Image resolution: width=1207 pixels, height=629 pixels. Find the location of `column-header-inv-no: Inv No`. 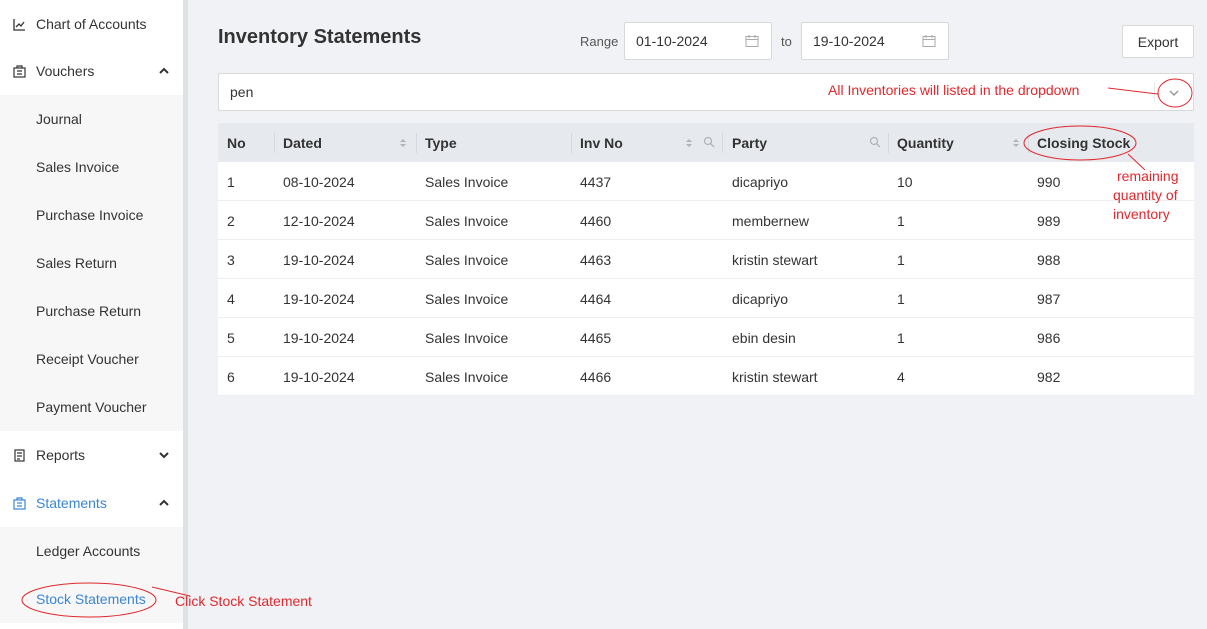

column-header-inv-no: Inv No is located at coordinates (601, 142).